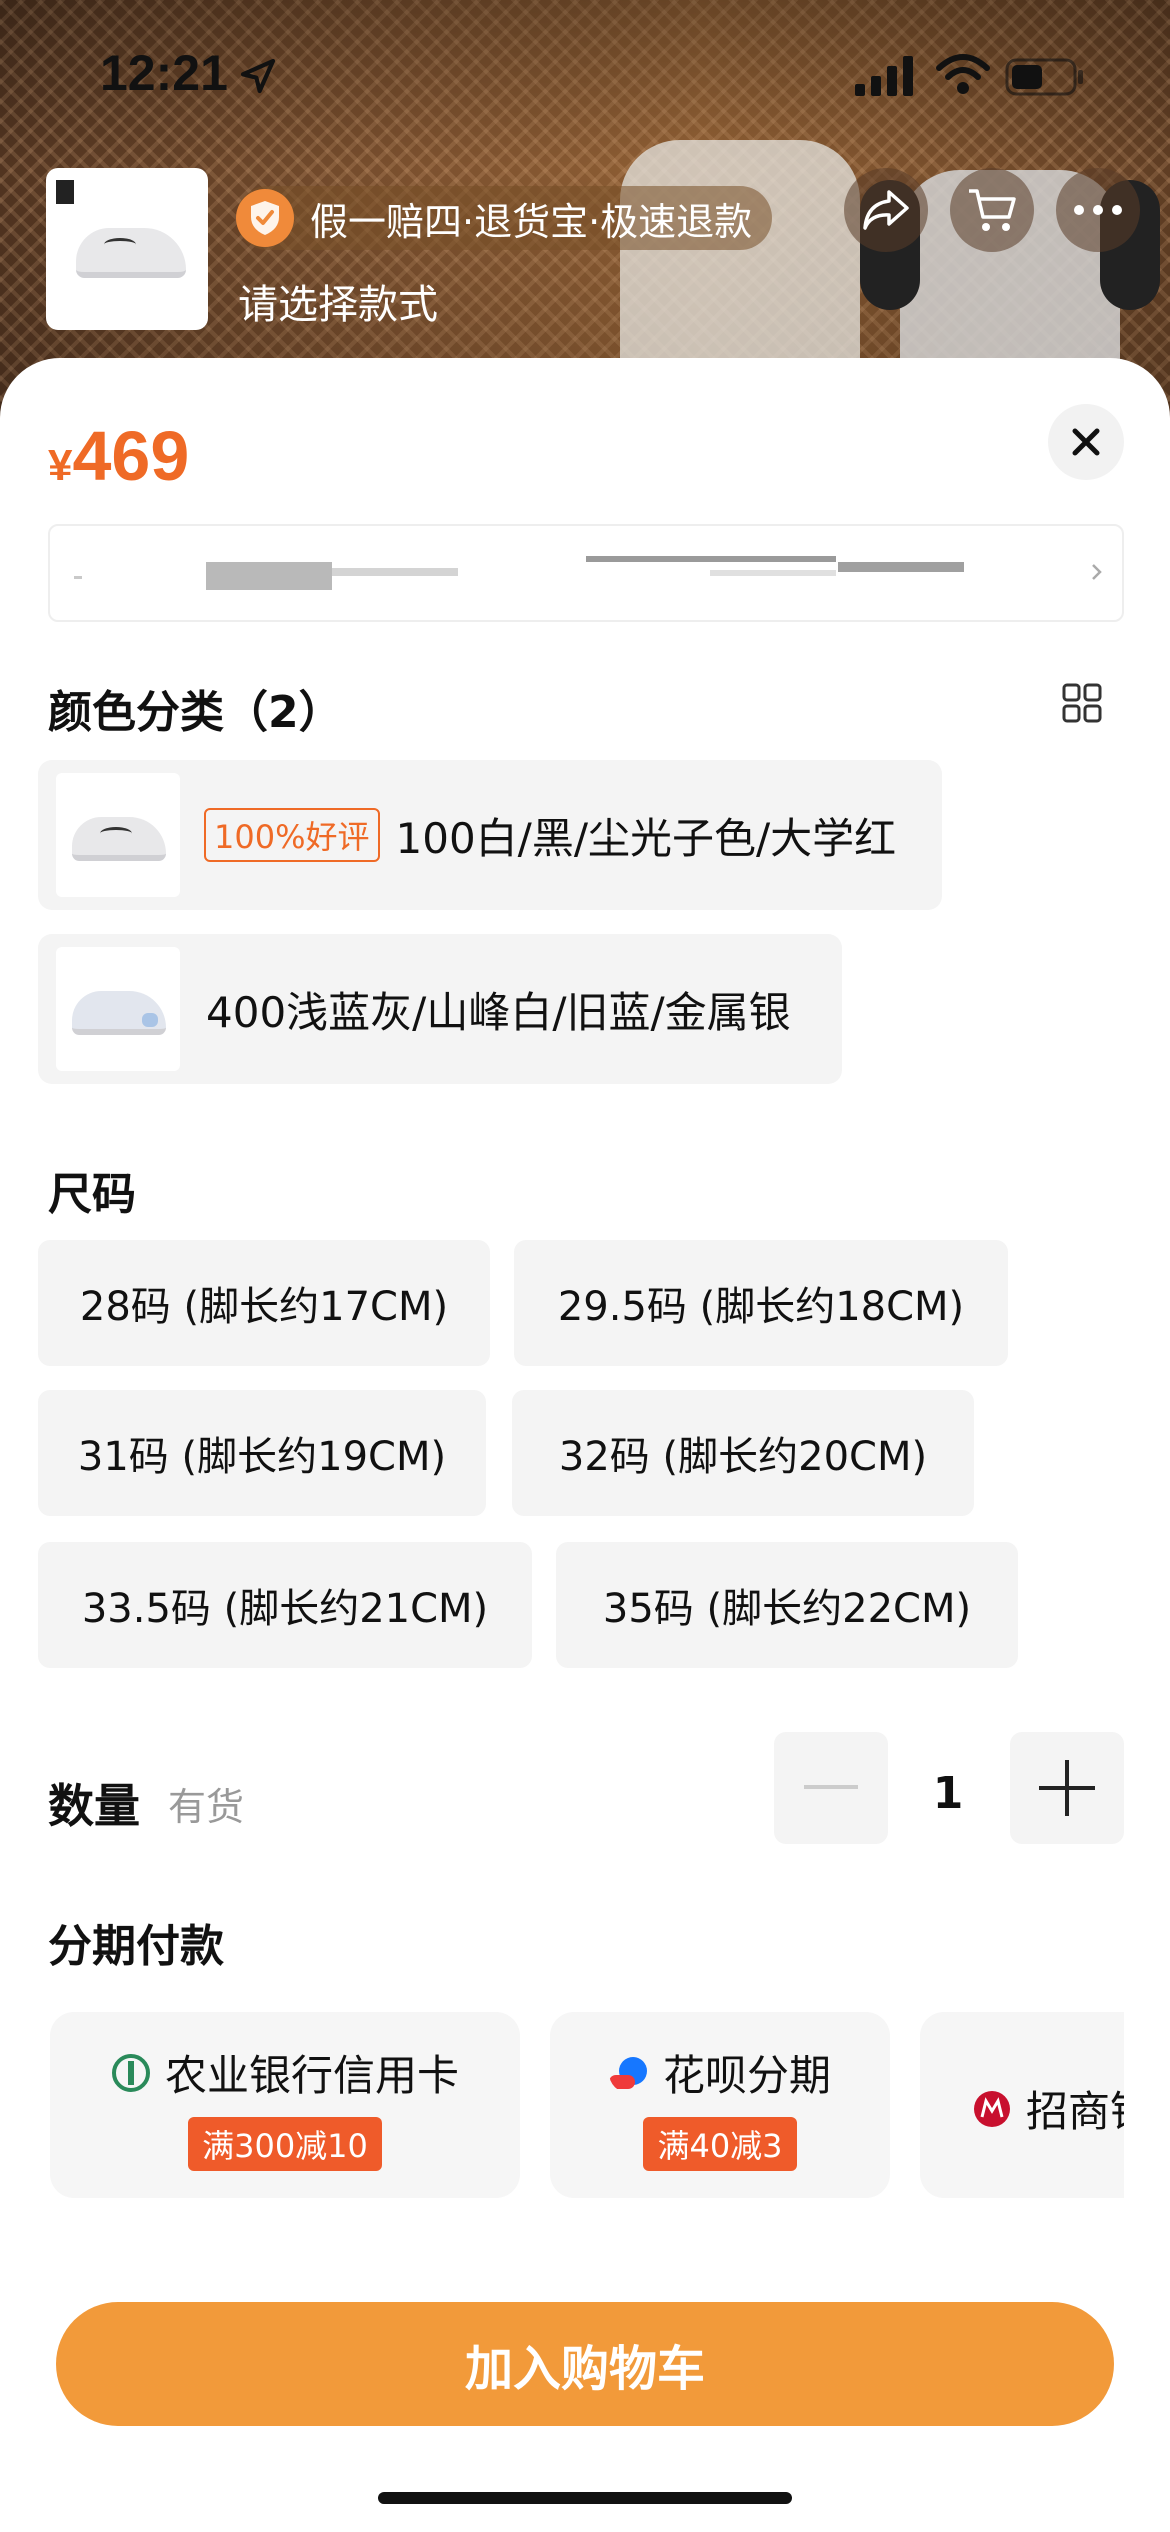 The image size is (1170, 2532). I want to click on size-option: 29.5码 (脚长约18CM), so click(761, 1303).